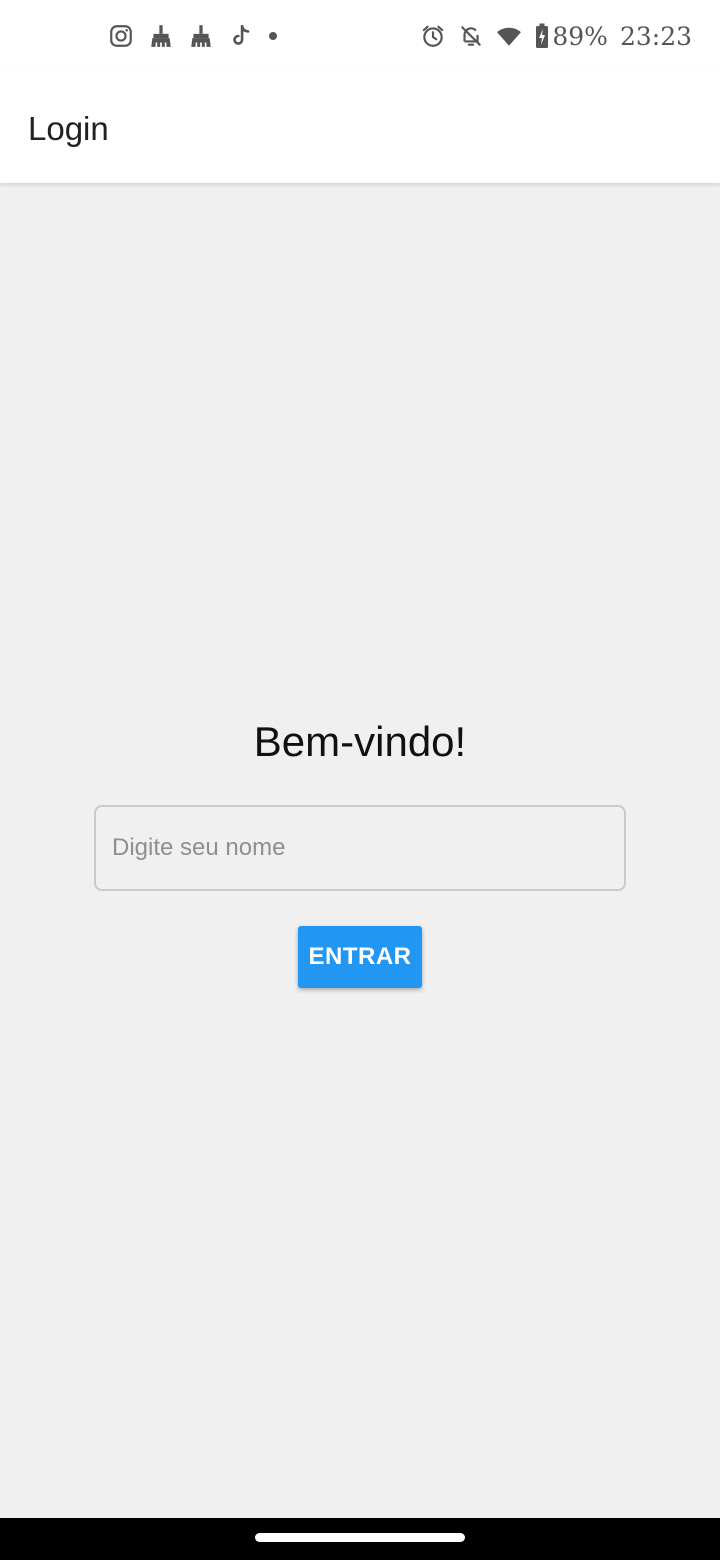 The width and height of the screenshot is (720, 1560). I want to click on alarm-icon, so click(433, 36).